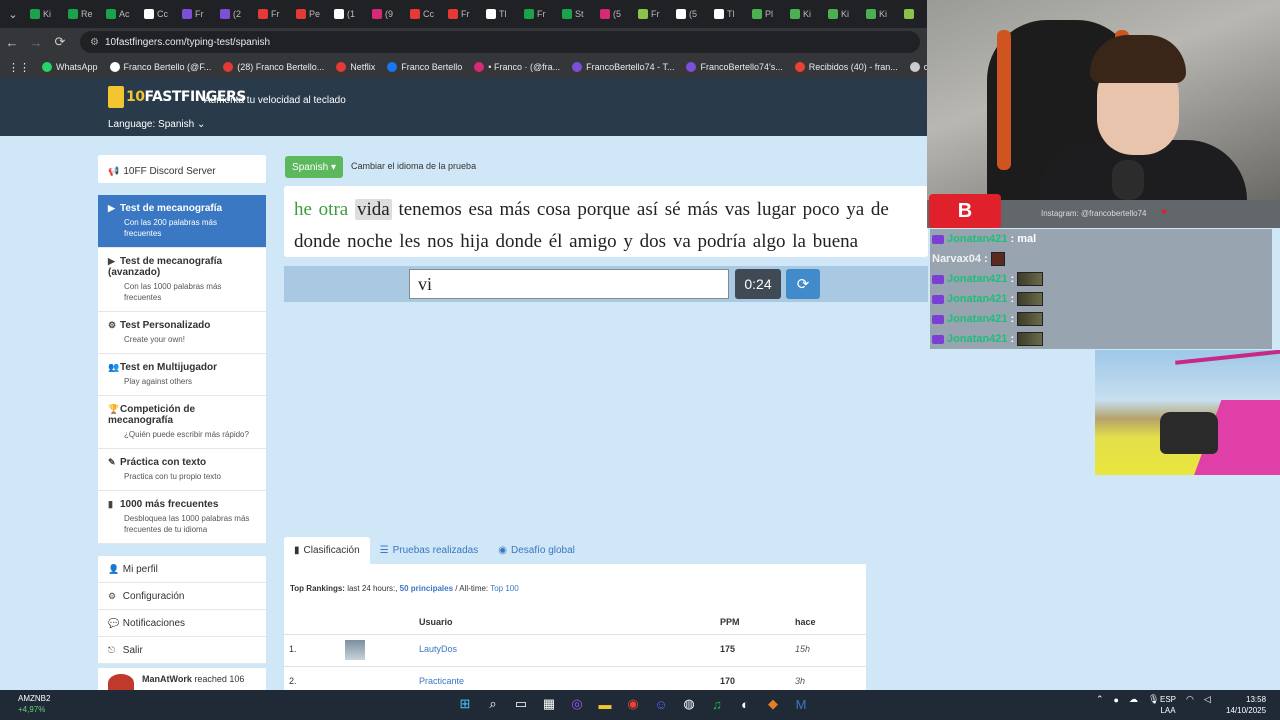 This screenshot has height=720, width=1280. What do you see at coordinates (1127, 699) in the screenshot?
I see `system-tray: ⌃ ● ☁ 🎙` at bounding box center [1127, 699].